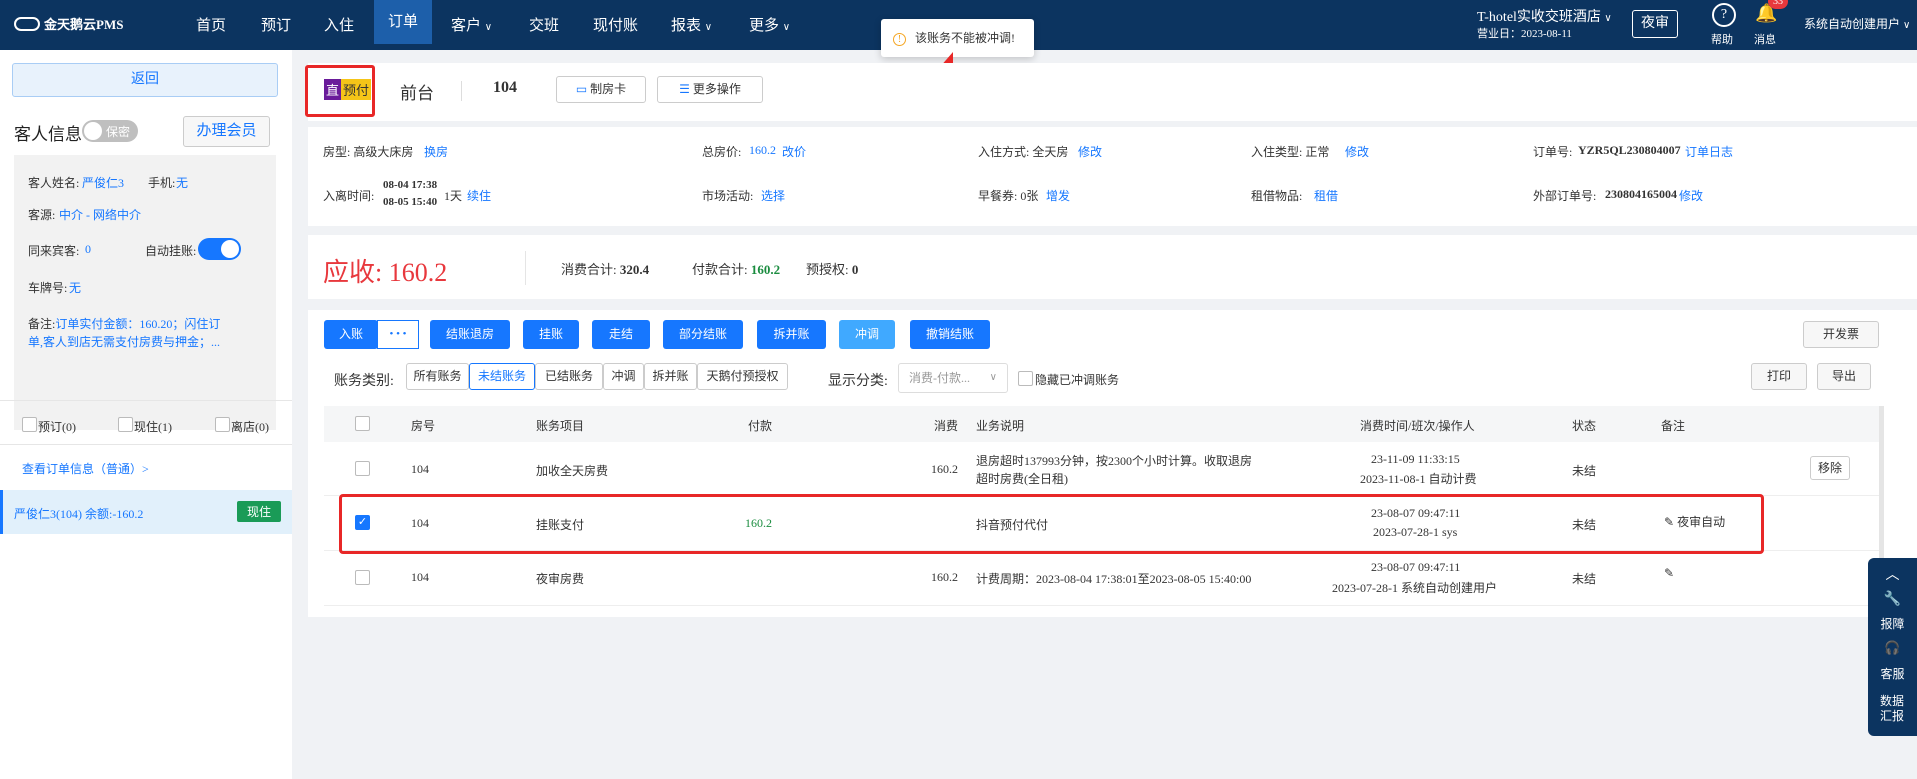  Describe the element at coordinates (437, 376) in the screenshot. I see `filter-all: 所有账务` at that location.